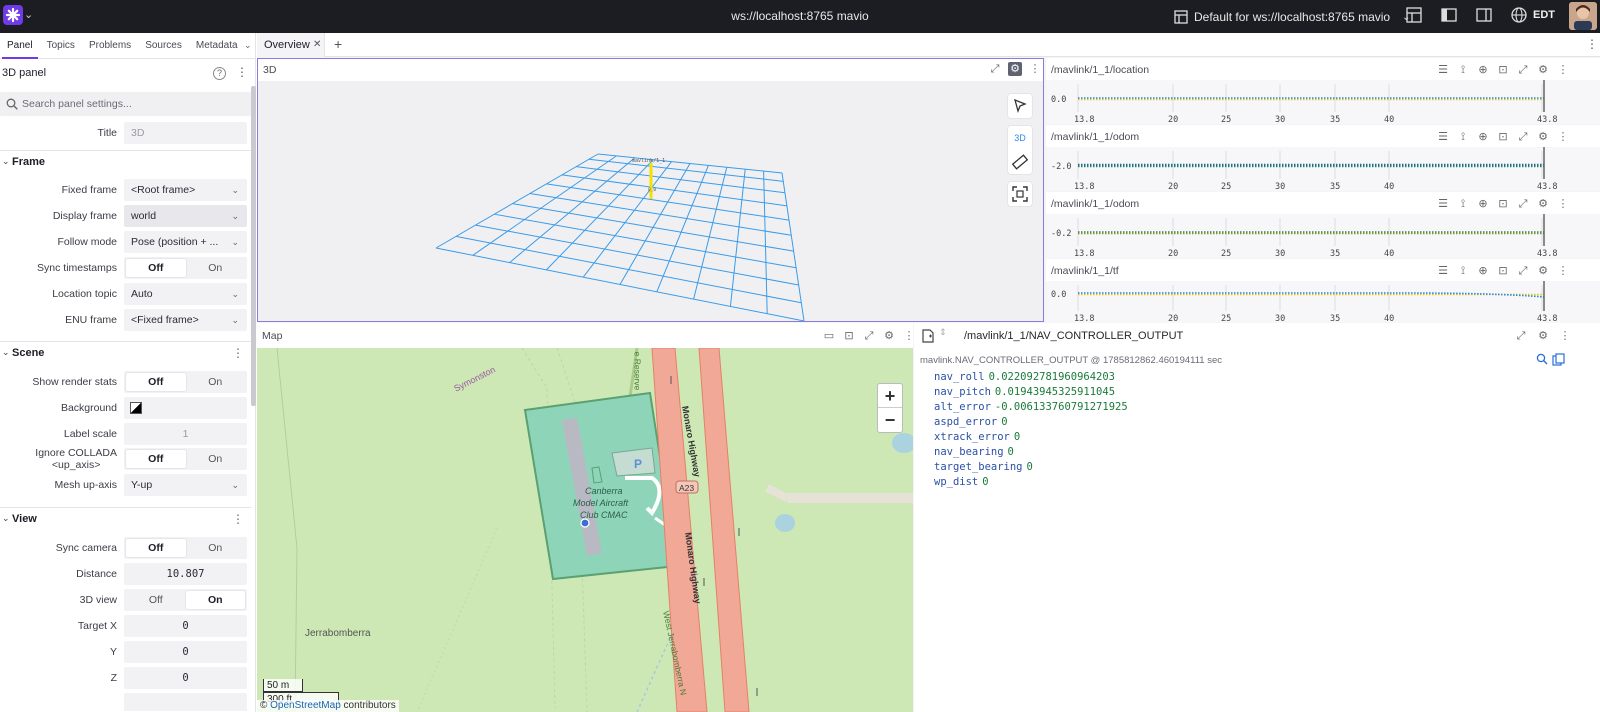 This screenshot has height=712, width=1600. I want to click on plot-canvas: -2.0 13.8 20 25 30 35 40 43.8, so click(1323, 169).